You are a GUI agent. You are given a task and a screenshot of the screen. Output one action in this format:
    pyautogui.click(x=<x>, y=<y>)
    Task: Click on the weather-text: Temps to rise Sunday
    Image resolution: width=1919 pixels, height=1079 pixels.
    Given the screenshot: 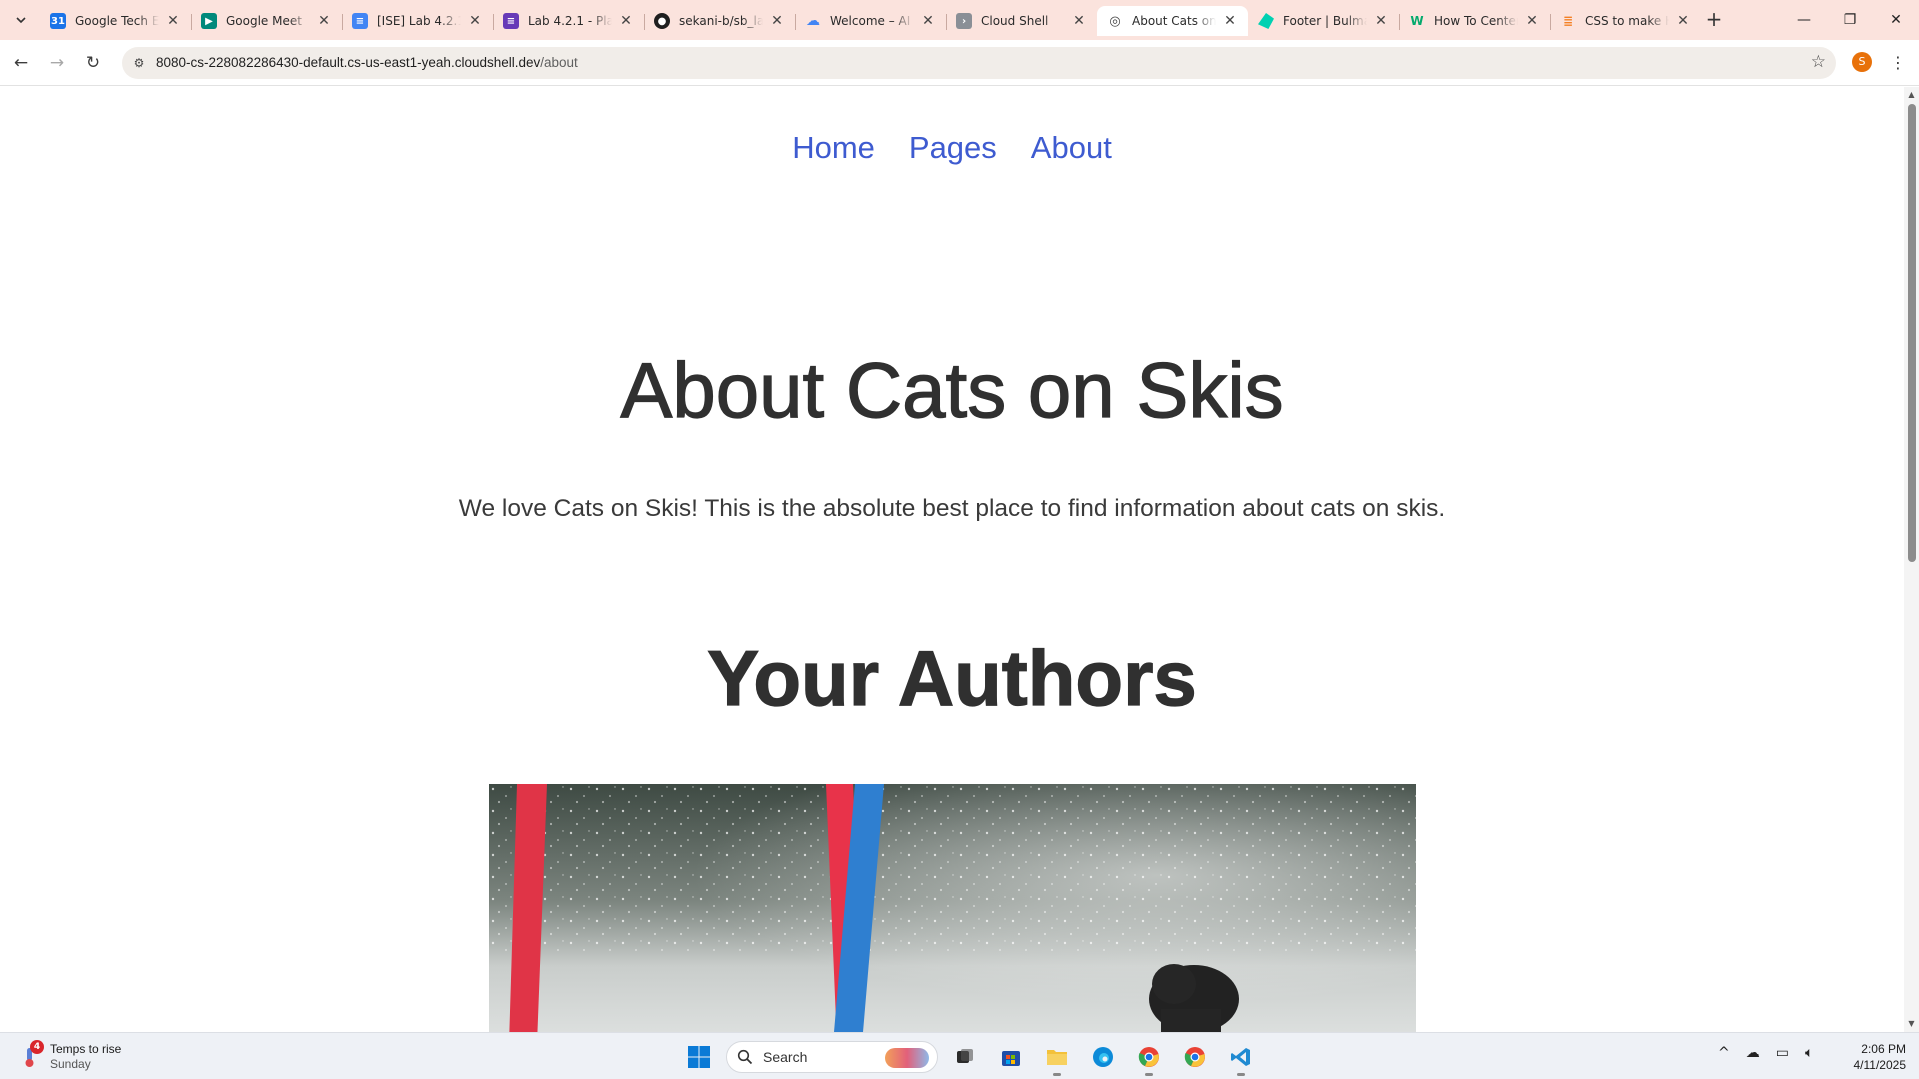 What is the action you would take?
    pyautogui.click(x=85, y=1057)
    